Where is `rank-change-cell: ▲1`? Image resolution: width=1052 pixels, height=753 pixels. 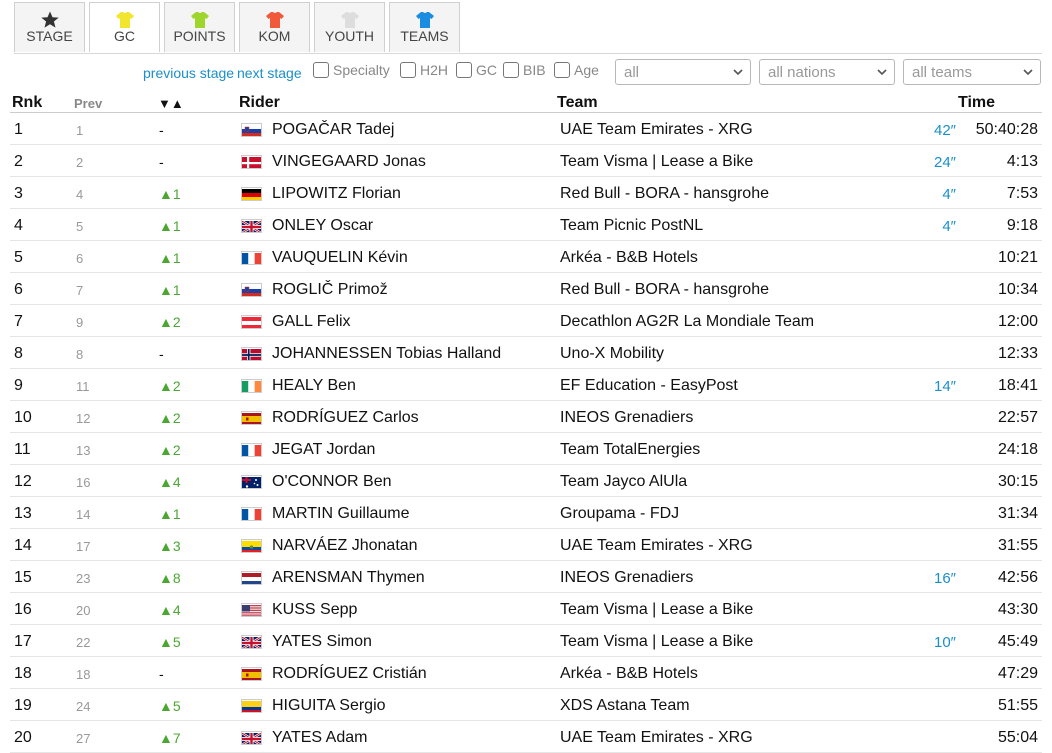 rank-change-cell: ▲1 is located at coordinates (170, 194).